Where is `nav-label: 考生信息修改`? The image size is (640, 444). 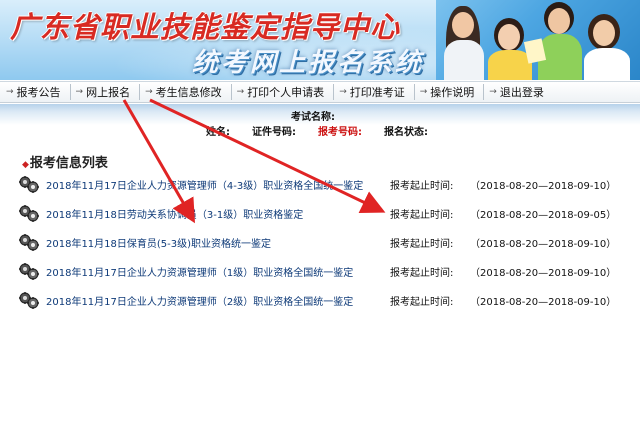 nav-label: 考生信息修改 is located at coordinates (188, 92).